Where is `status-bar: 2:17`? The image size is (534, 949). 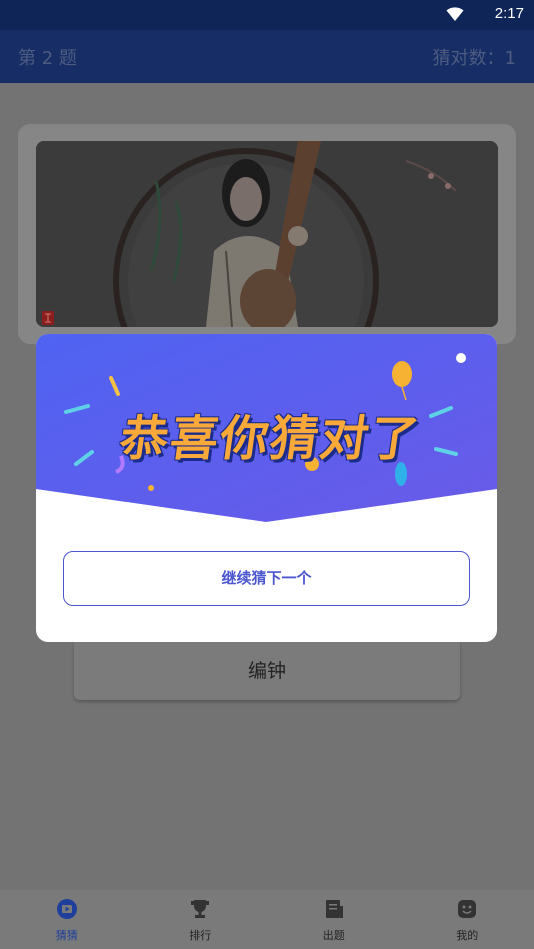 status-bar: 2:17 is located at coordinates (267, 15).